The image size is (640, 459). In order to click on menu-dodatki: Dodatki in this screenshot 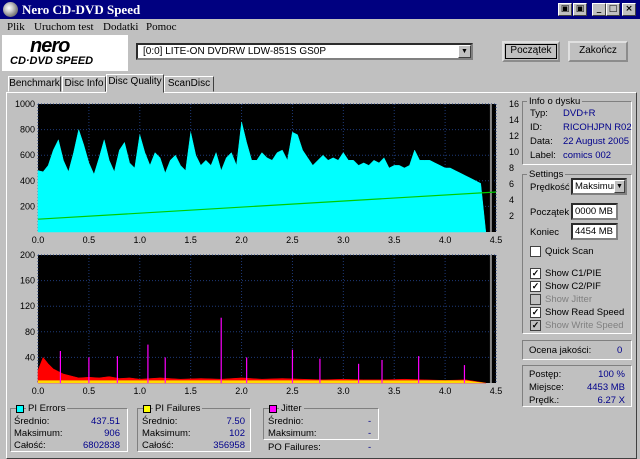, I will do `click(120, 27)`.